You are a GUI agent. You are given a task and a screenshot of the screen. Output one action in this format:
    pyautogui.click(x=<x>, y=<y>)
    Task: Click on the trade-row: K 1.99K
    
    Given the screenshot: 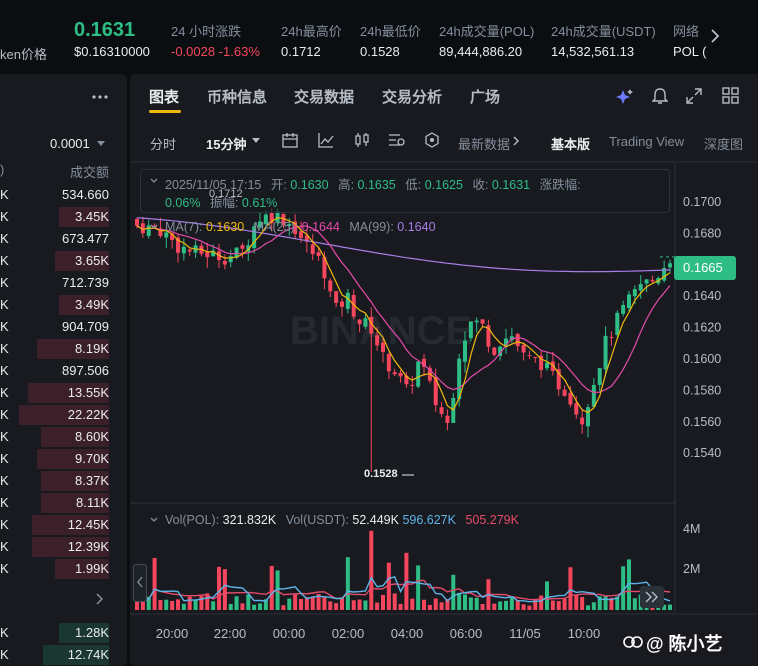 What is the action you would take?
    pyautogui.click(x=63, y=569)
    